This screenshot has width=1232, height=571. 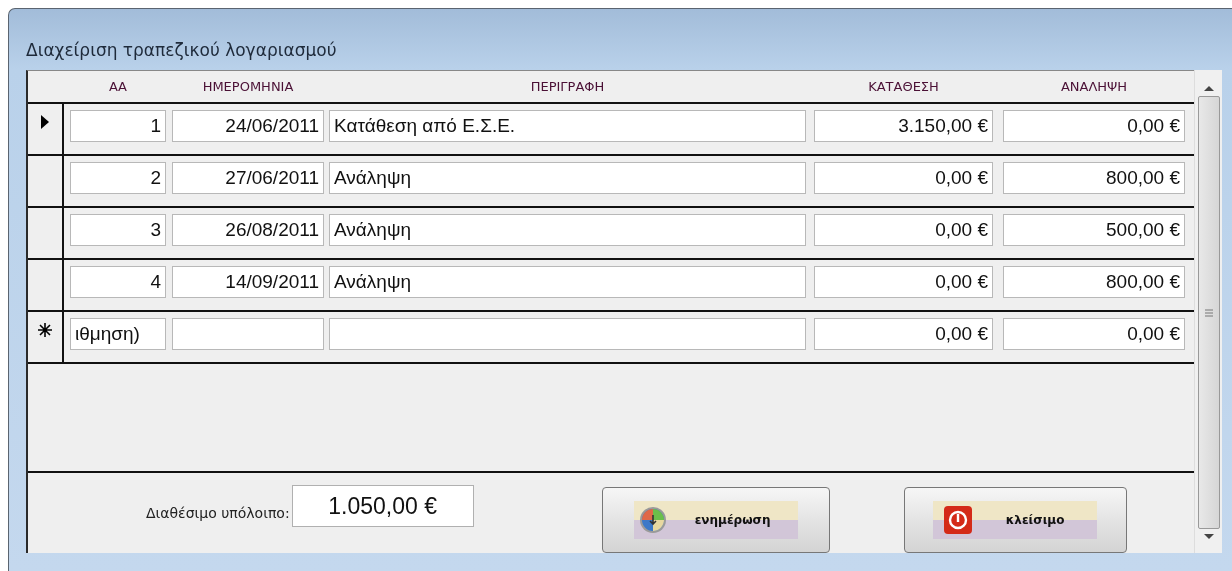 I want to click on scrollbar, so click(x=1208, y=311).